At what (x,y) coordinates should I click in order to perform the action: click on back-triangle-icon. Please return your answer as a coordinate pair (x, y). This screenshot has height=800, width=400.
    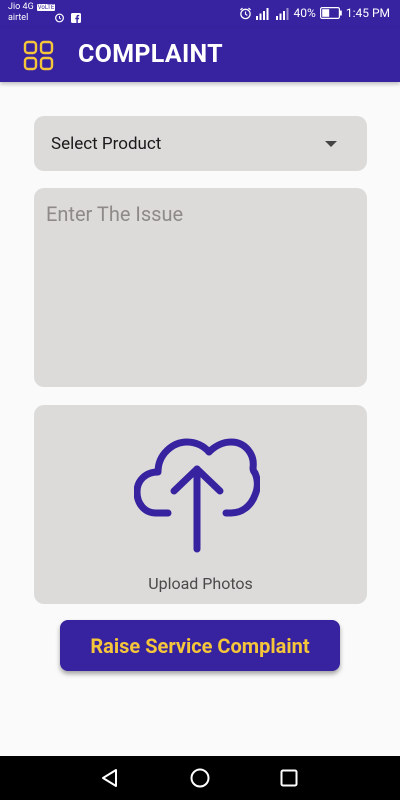
    Looking at the image, I should click on (109, 778).